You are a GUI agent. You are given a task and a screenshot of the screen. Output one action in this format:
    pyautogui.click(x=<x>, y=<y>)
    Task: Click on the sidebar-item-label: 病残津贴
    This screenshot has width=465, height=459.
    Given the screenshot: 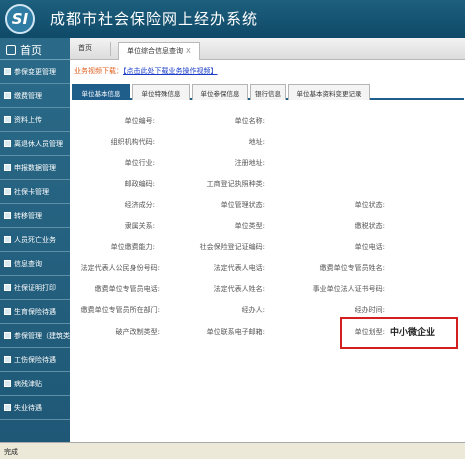 What is the action you would take?
    pyautogui.click(x=28, y=384)
    